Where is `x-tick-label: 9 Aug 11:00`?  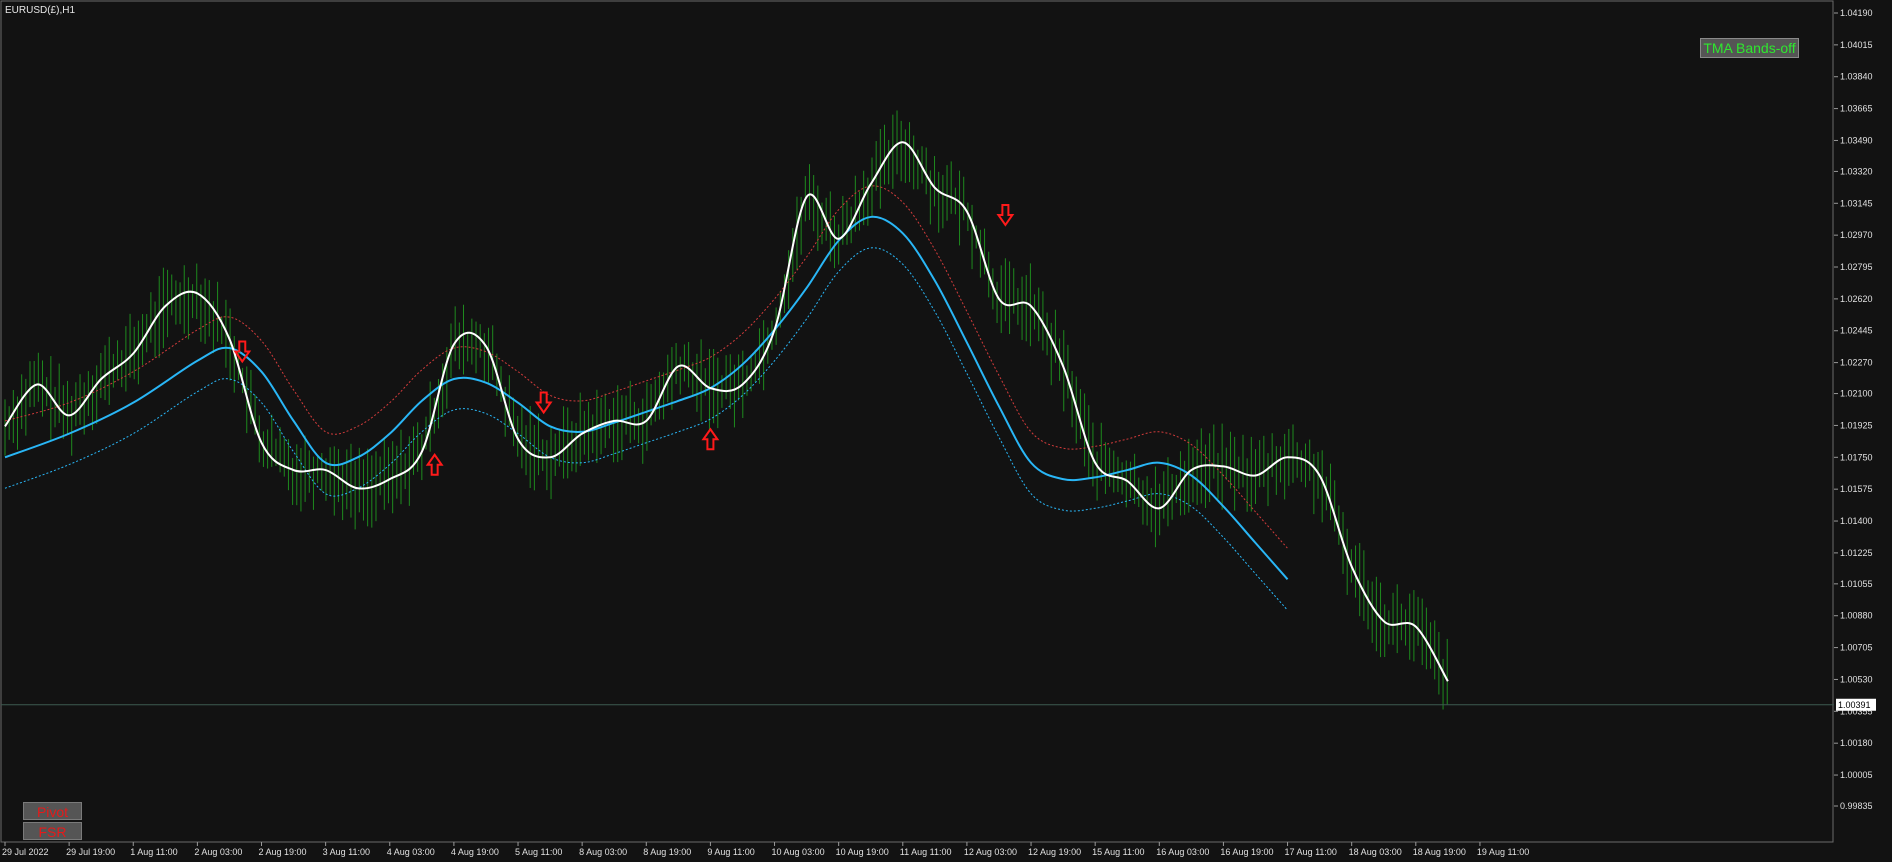
x-tick-label: 9 Aug 11:00 is located at coordinates (730, 852).